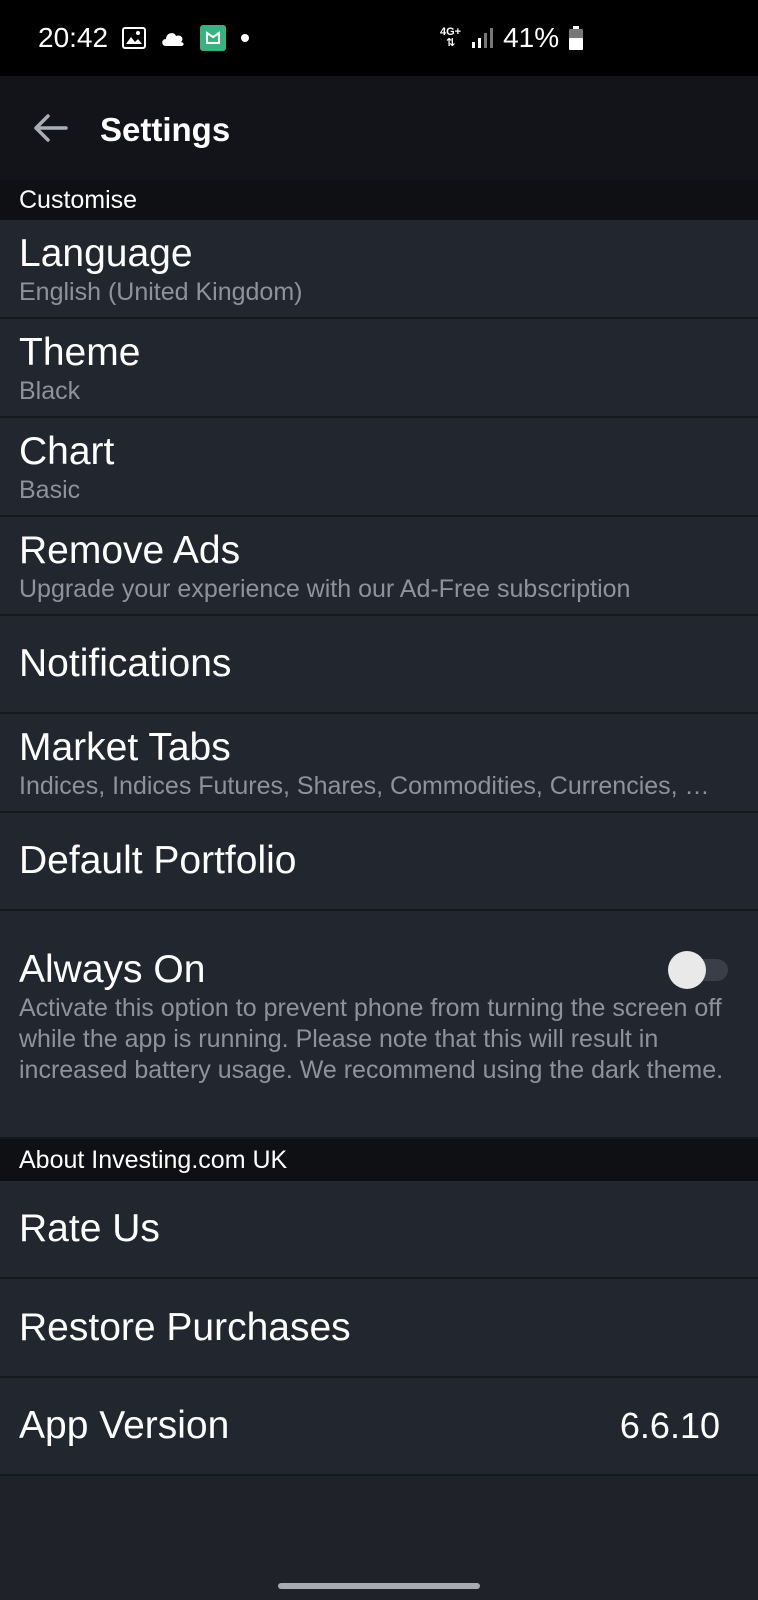  I want to click on status-time: 20:42, so click(73, 37).